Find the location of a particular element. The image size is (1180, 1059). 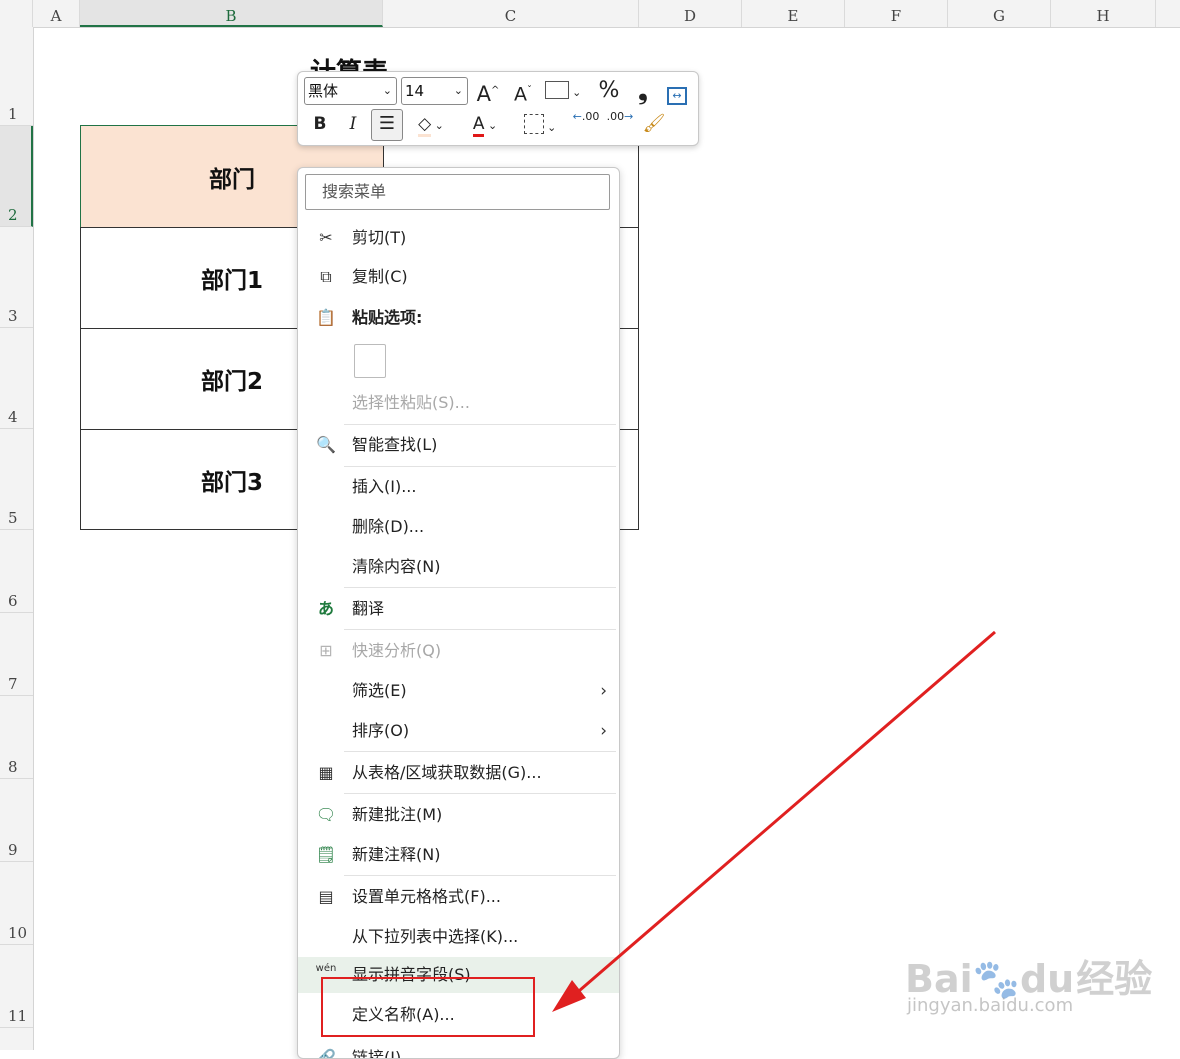

arrow-head is located at coordinates (569, 996).